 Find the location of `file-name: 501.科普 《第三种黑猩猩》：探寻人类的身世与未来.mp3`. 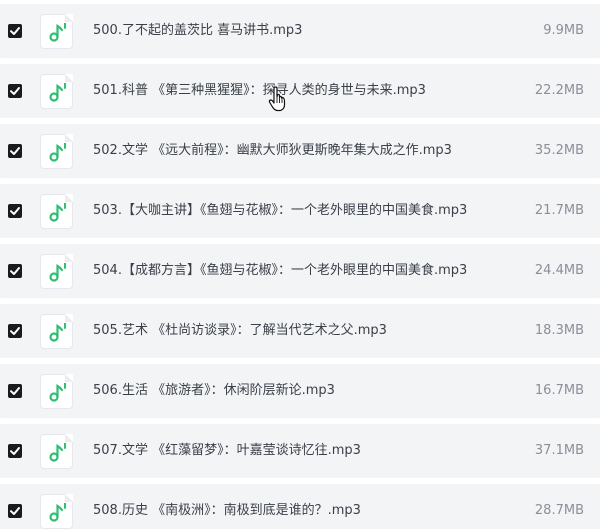

file-name: 501.科普 《第三种黑猩猩》：探寻人类的身世与未来.mp3 is located at coordinates (259, 91).